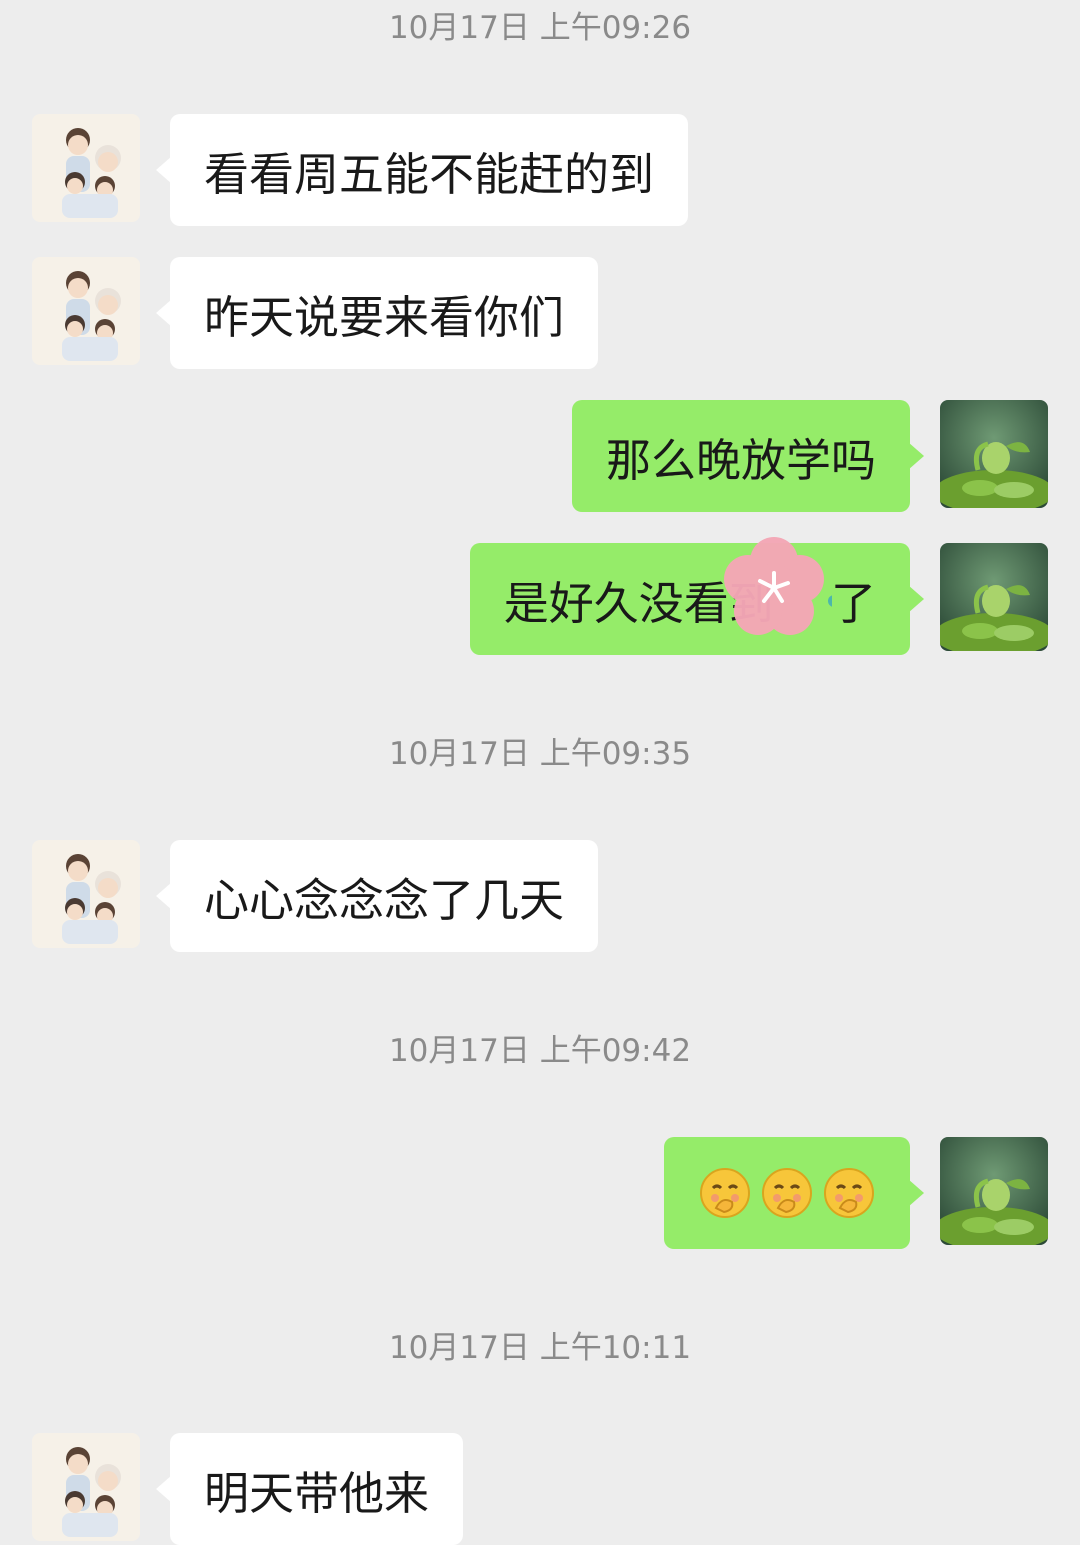 The height and width of the screenshot is (1545, 1080). What do you see at coordinates (781, 598) in the screenshot?
I see `flower-sticker-icon` at bounding box center [781, 598].